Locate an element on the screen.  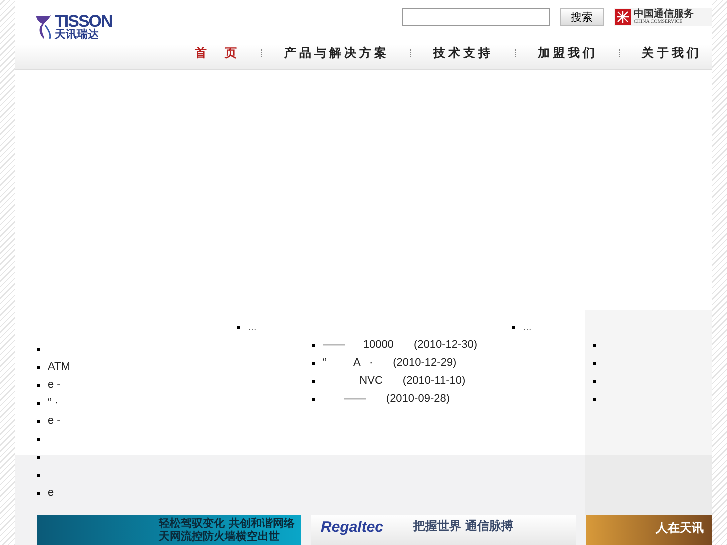
nav-link: 加盟我们 is located at coordinates (568, 53).